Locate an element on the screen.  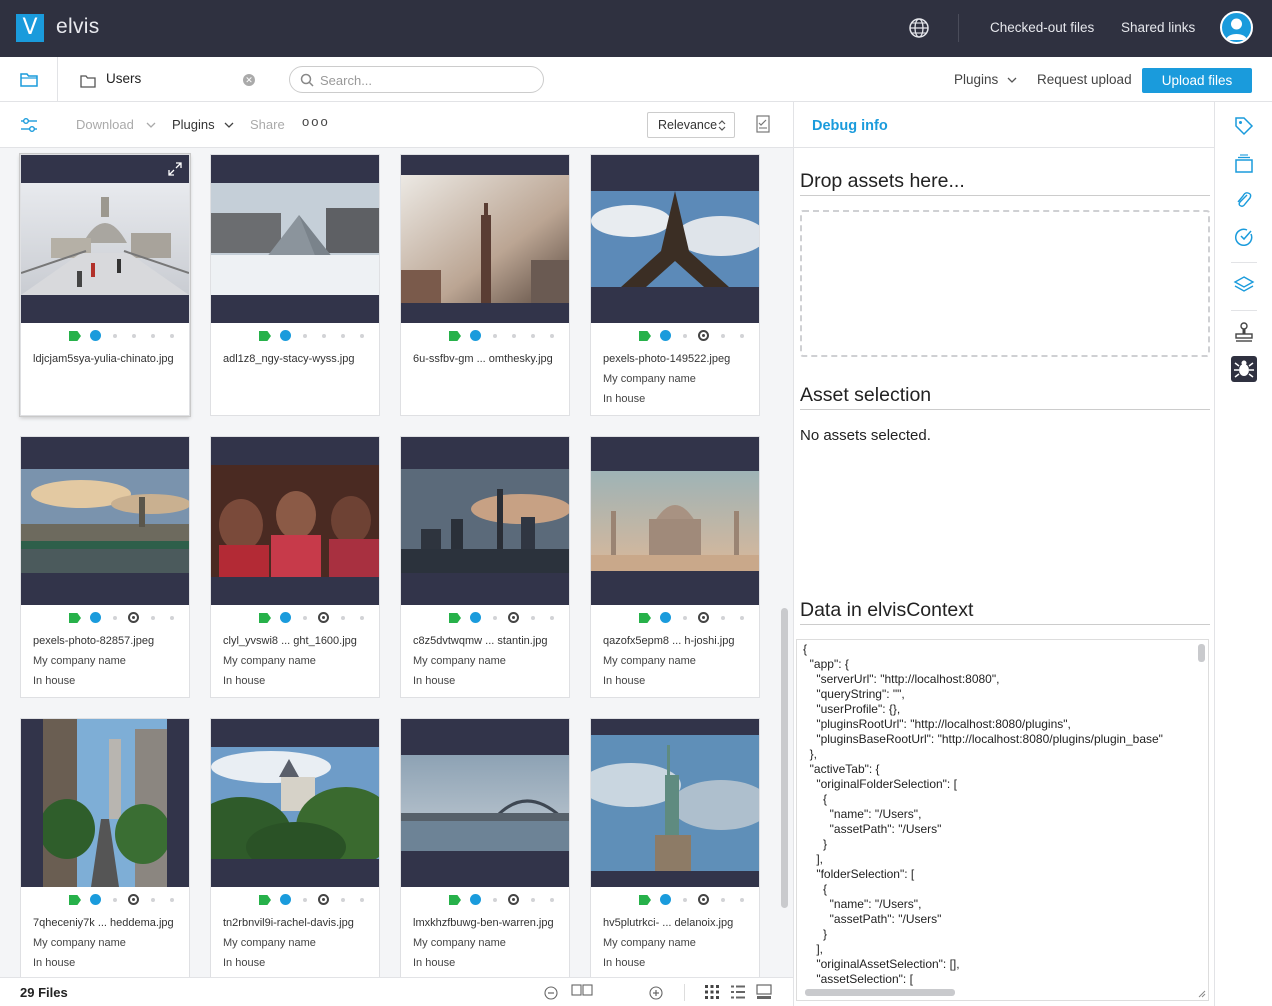
photo-city-street is located at coordinates (105, 803).